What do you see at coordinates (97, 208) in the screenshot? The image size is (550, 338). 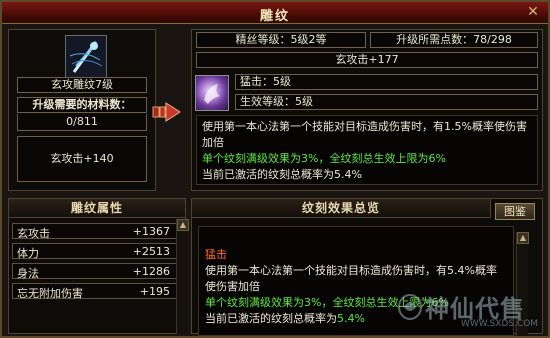 I see `attributes-header: 雕纹属性` at bounding box center [97, 208].